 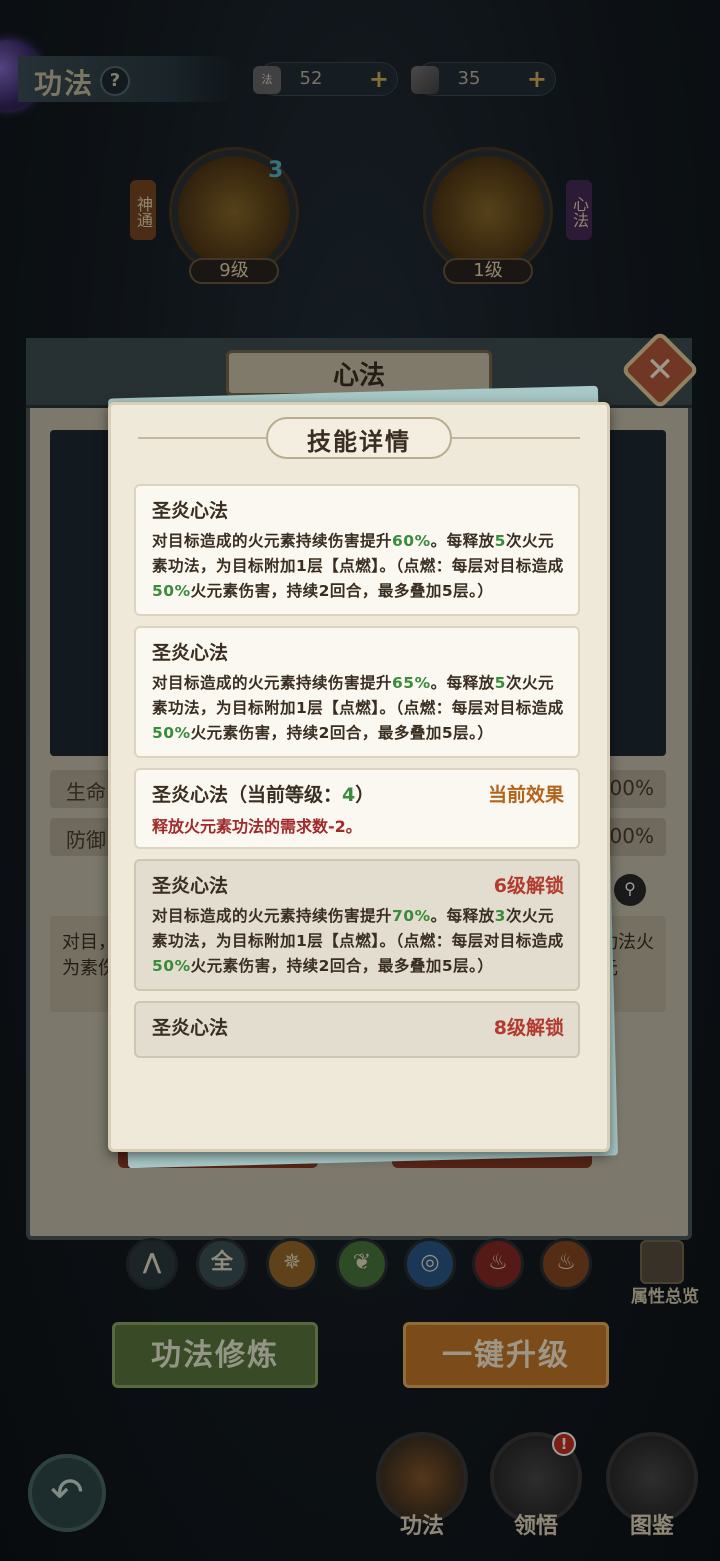 I want to click on skill-level-card: 圣炎心法 8级解锁, so click(x=357, y=1029).